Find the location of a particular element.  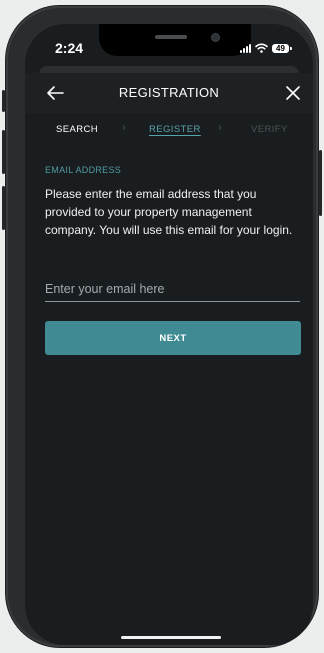

close-icon is located at coordinates (293, 93).